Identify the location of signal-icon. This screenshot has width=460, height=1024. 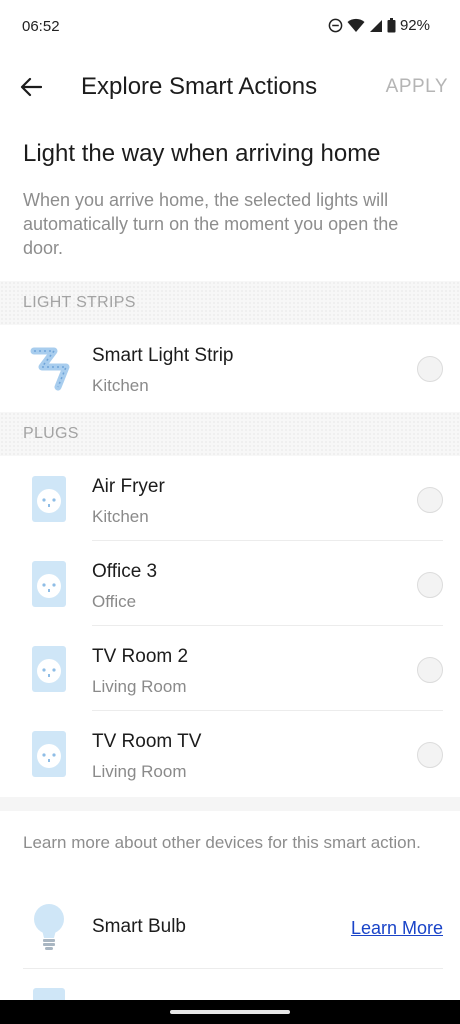
(376, 26).